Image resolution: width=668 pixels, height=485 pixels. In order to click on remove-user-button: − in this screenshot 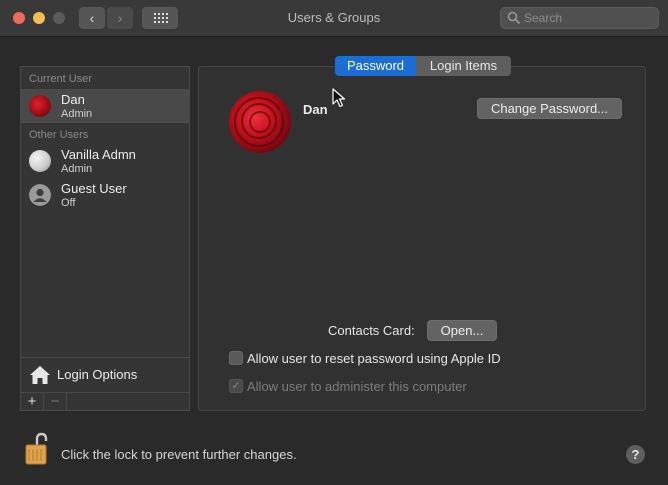, I will do `click(55, 402)`.